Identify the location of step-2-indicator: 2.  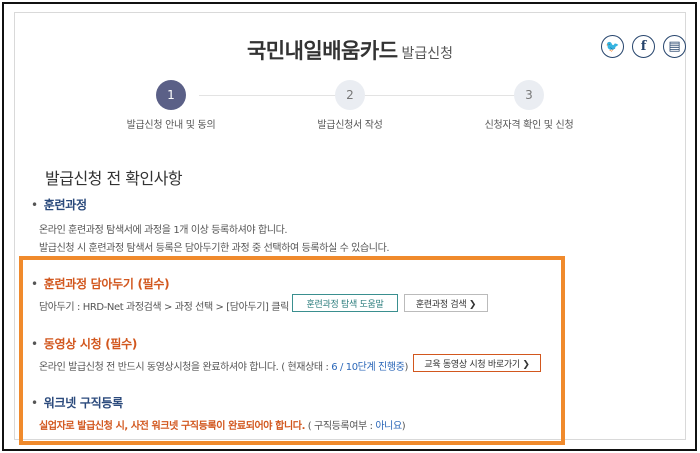
(350, 95).